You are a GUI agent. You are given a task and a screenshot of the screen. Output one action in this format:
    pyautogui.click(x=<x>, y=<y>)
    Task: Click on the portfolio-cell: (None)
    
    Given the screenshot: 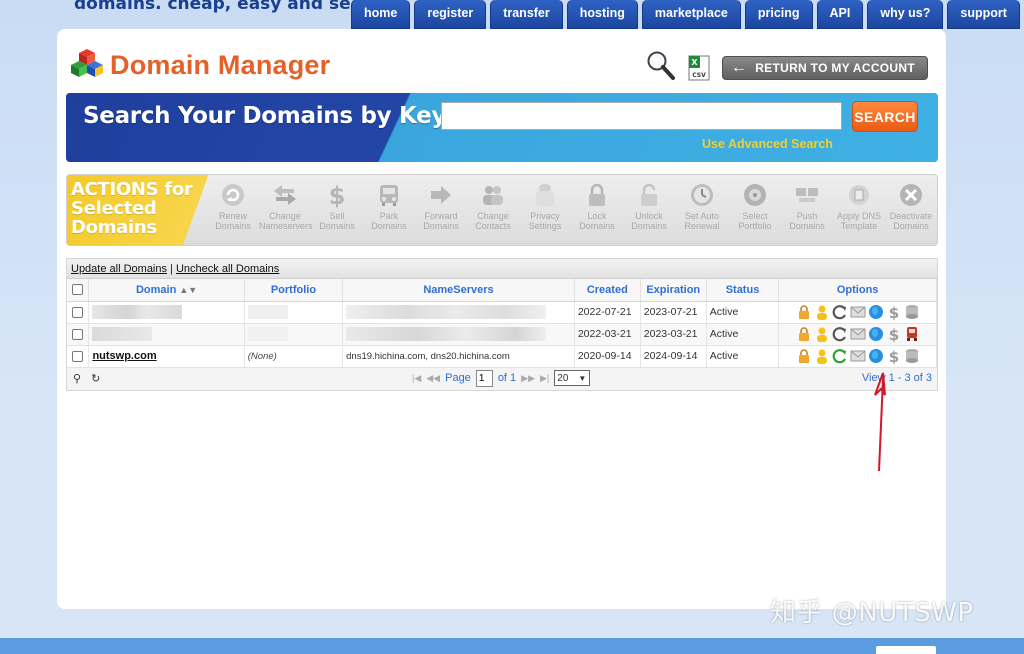 What is the action you would take?
    pyautogui.click(x=294, y=356)
    